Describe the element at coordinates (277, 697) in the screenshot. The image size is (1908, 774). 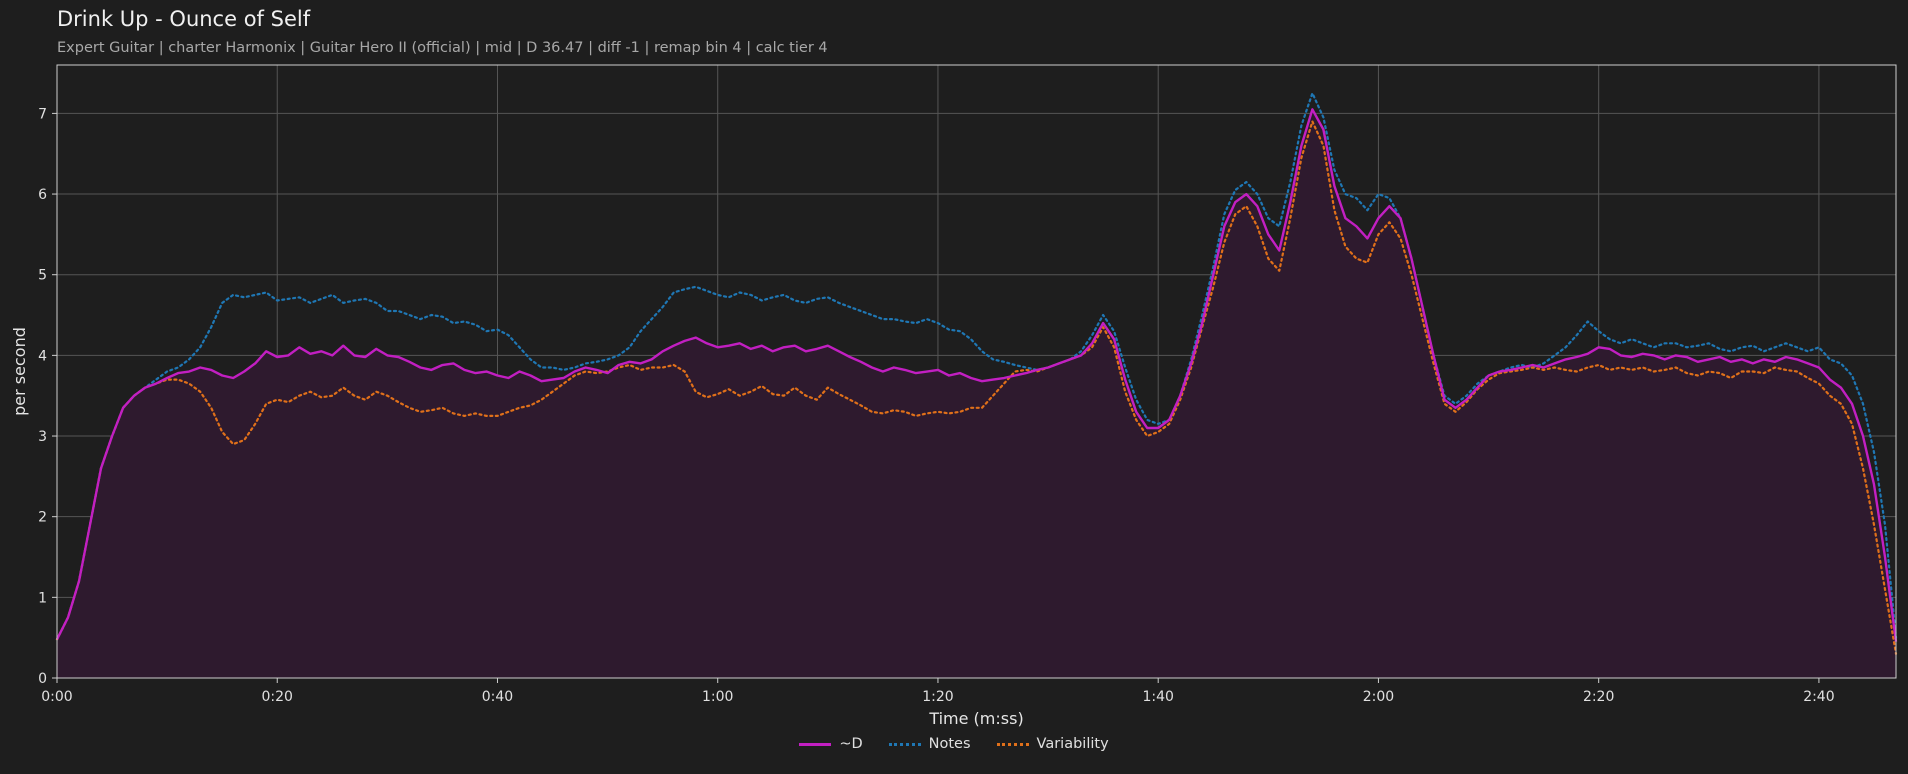
I see `x-tick-label: 0:20` at that location.